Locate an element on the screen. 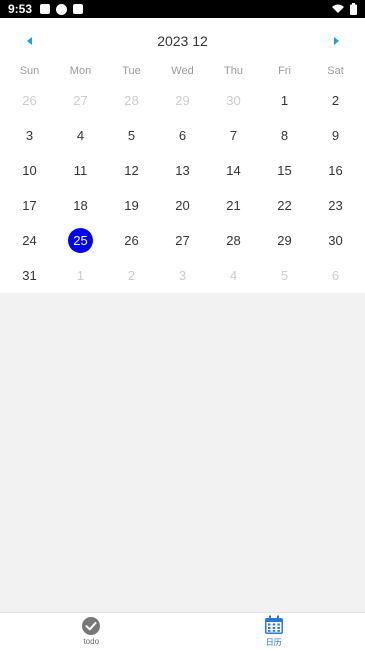 This screenshot has height=650, width=365. day-cell: 15 is located at coordinates (284, 170).